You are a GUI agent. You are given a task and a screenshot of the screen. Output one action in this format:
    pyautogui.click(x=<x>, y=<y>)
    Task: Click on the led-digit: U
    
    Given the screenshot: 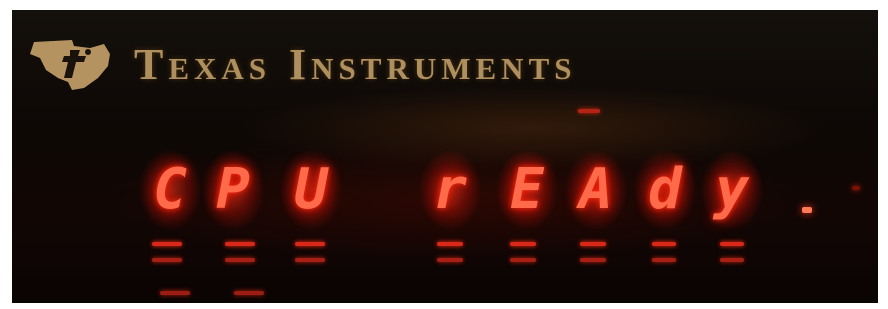 What is the action you would take?
    pyautogui.click(x=311, y=189)
    